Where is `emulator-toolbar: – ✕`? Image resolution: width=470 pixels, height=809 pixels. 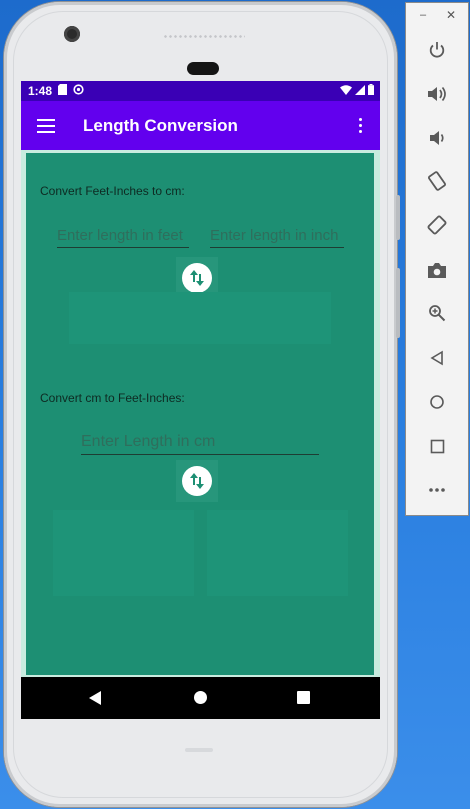
emulator-toolbar: – ✕ is located at coordinates (437, 259).